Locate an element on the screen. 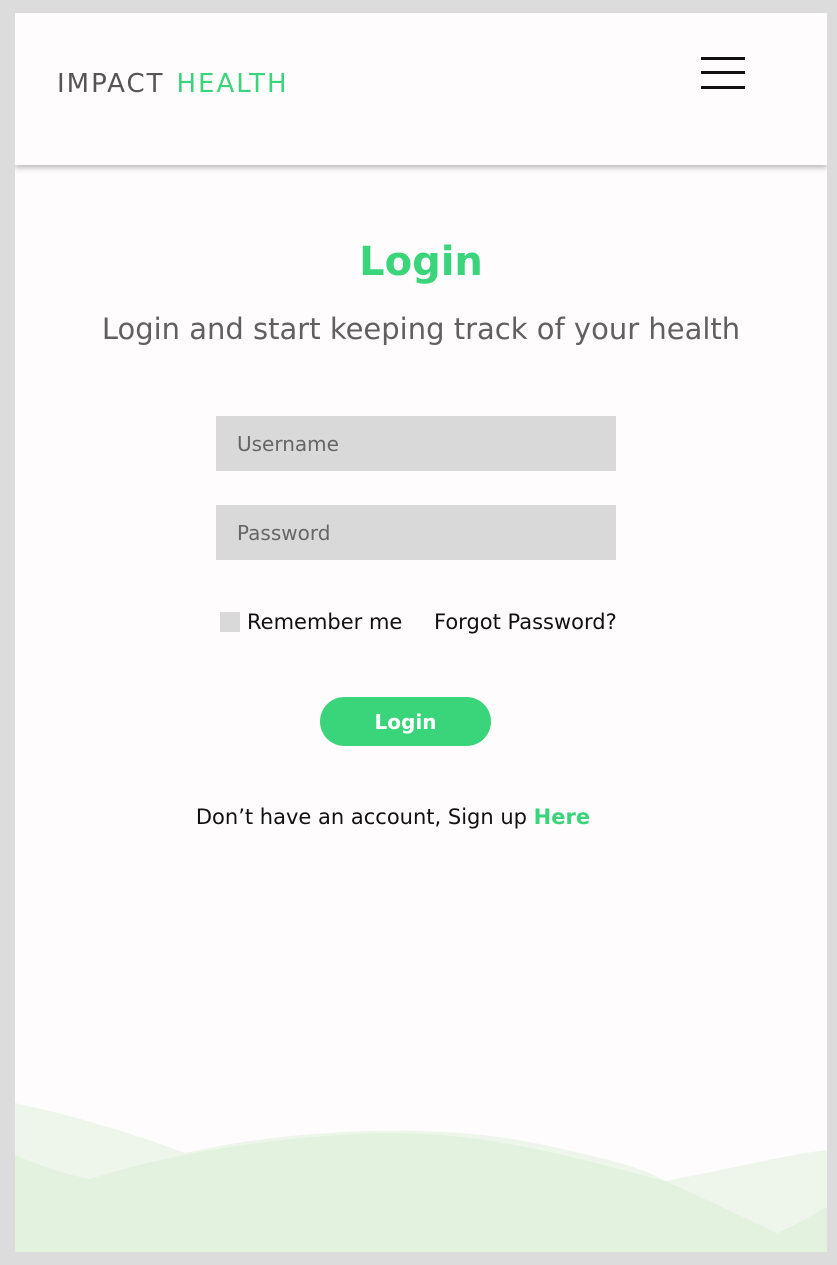 This screenshot has height=1265, width=837. signup-prompt: Don’t have an account, Sign up Here is located at coordinates (393, 817).